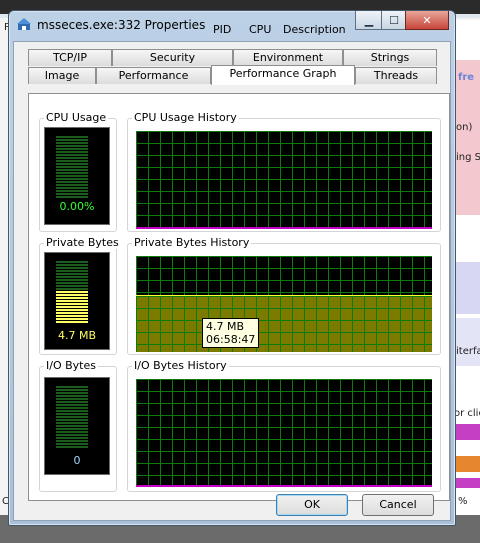 The width and height of the screenshot is (480, 543). I want to click on private-history-graph, so click(284, 304).